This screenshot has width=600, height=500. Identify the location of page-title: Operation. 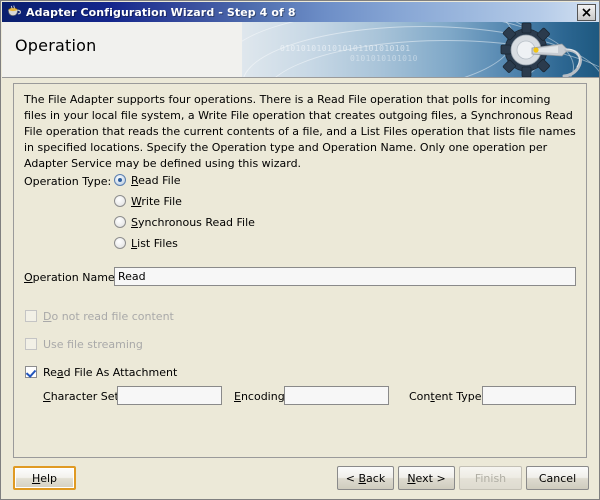
(56, 45).